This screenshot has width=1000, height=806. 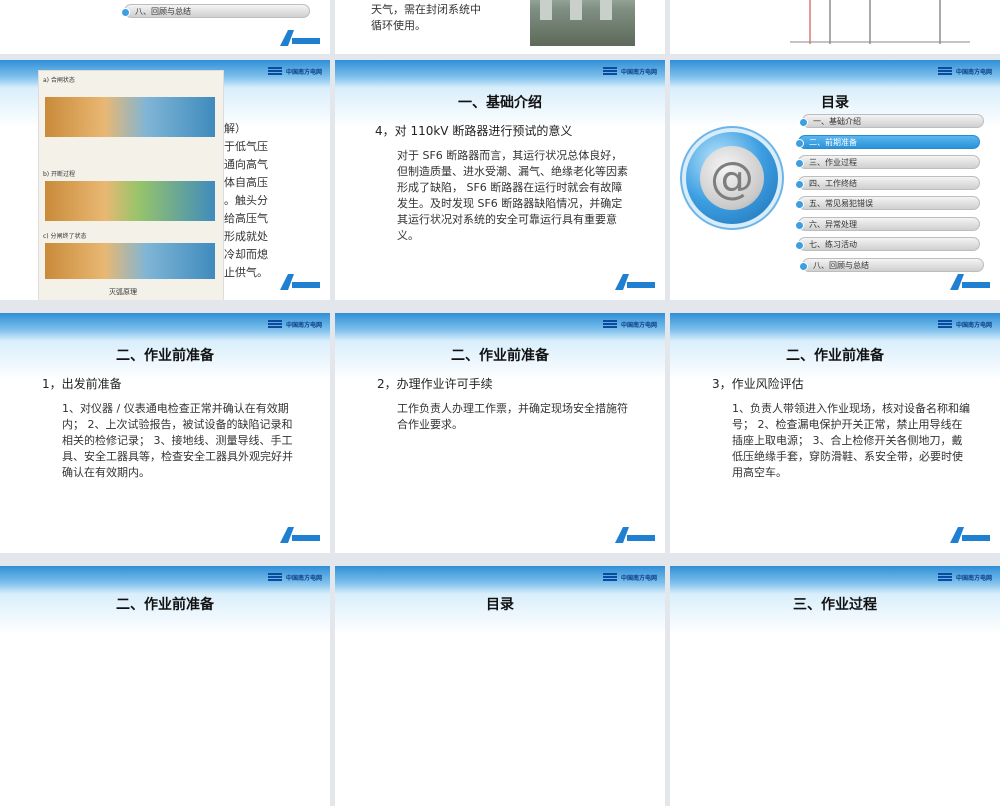 I want to click on slide-subtitle: 3，作业风险评估, so click(x=758, y=384).